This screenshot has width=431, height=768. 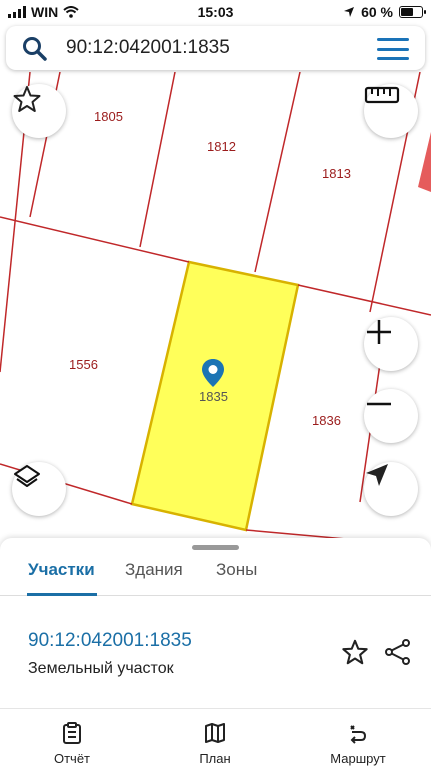 What do you see at coordinates (27, 476) in the screenshot?
I see `layers-icon` at bounding box center [27, 476].